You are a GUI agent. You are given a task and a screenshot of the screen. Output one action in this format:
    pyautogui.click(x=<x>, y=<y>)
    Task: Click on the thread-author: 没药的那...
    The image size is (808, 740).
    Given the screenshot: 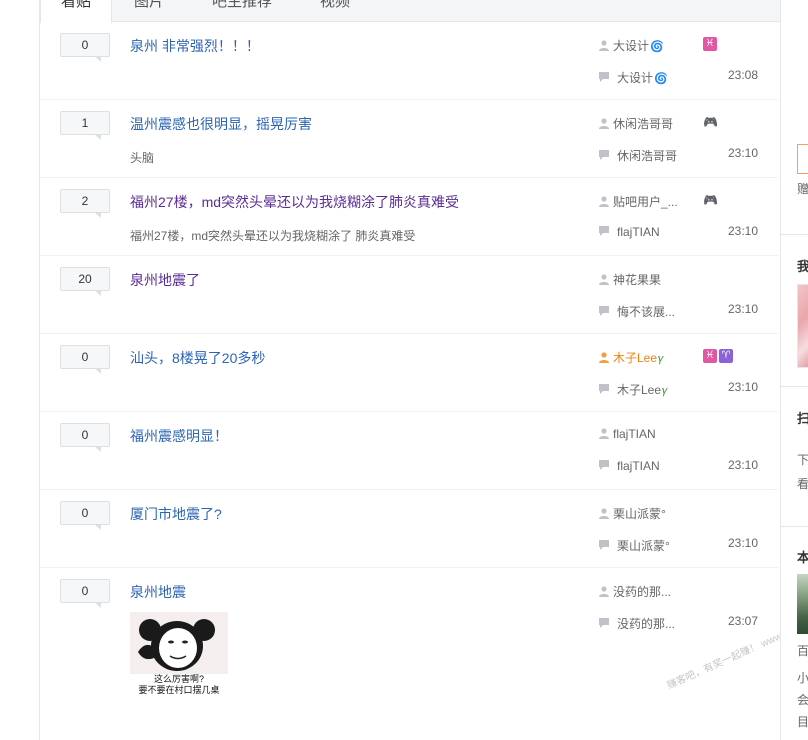 What is the action you would take?
    pyautogui.click(x=634, y=591)
    